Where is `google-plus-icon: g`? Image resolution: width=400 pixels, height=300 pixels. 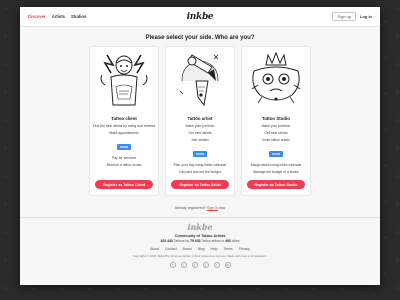 google-plus-icon: g is located at coordinates (205, 265).